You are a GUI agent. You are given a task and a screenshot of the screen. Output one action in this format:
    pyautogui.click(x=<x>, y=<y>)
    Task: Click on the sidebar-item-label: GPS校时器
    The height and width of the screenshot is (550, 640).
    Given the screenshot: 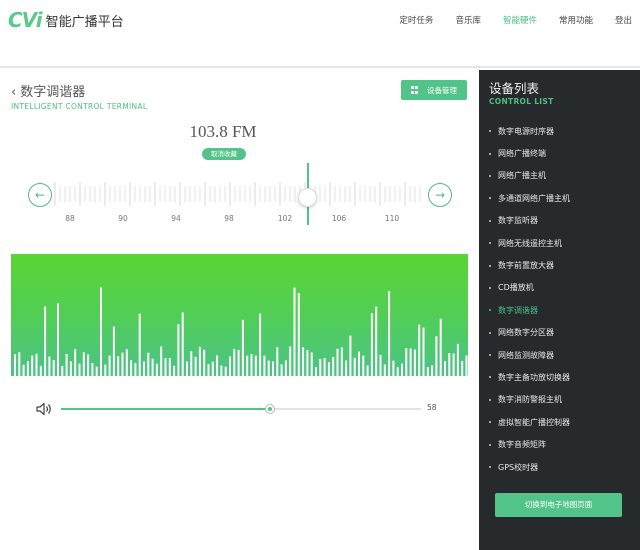 What is the action you would take?
    pyautogui.click(x=518, y=467)
    